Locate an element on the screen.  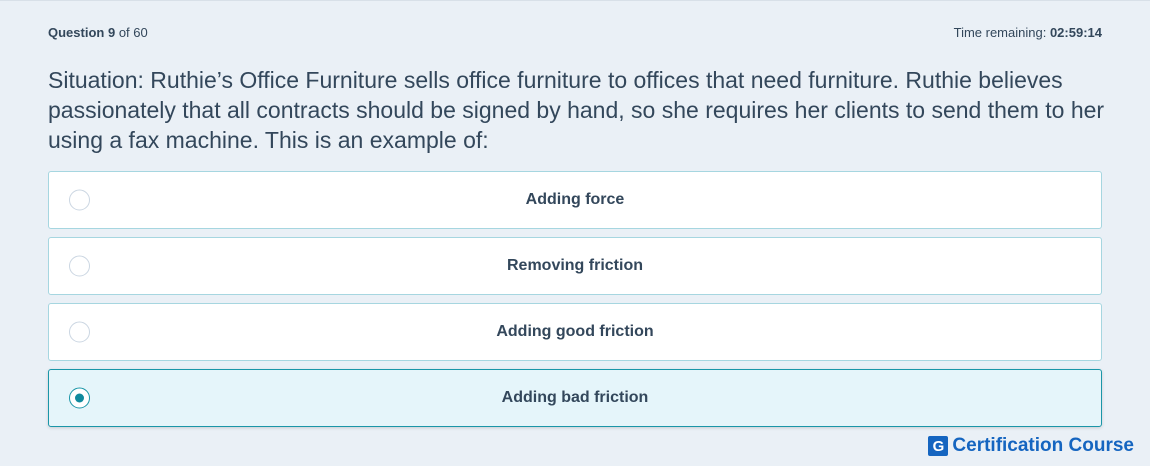
question-label: Question is located at coordinates (76, 32).